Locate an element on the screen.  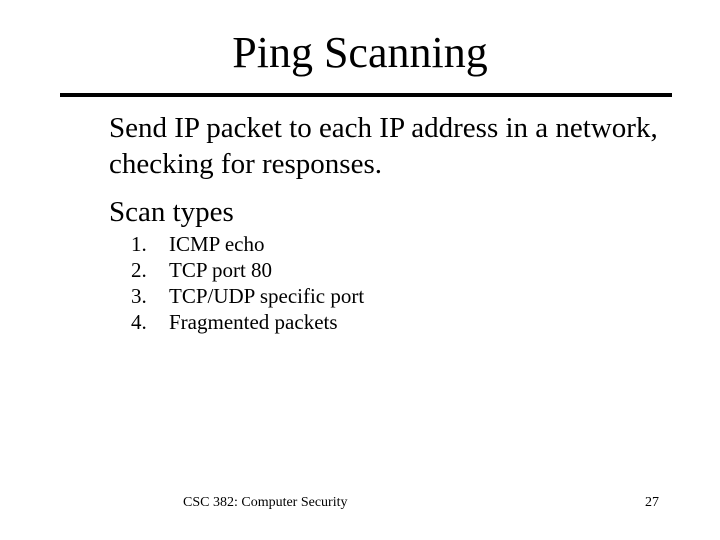
page-number: 27 is located at coordinates (652, 502).